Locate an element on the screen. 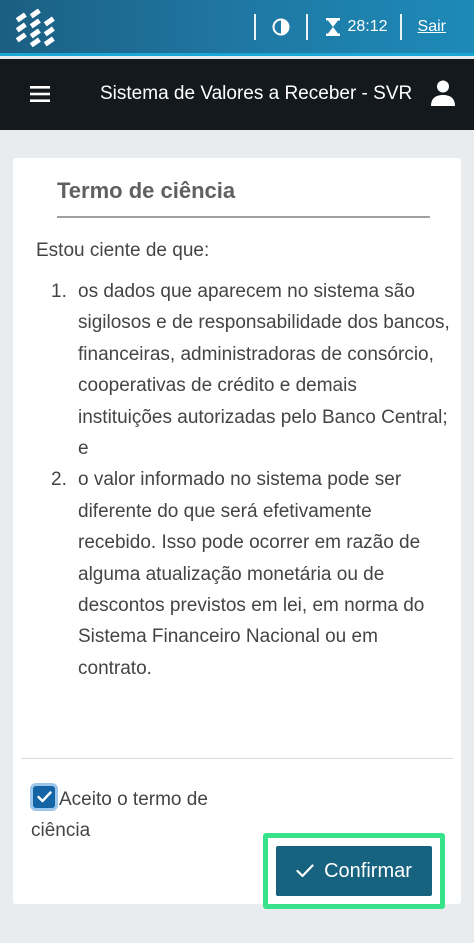 This screenshot has width=474, height=943. card-title: Termo de ciência is located at coordinates (243, 198).